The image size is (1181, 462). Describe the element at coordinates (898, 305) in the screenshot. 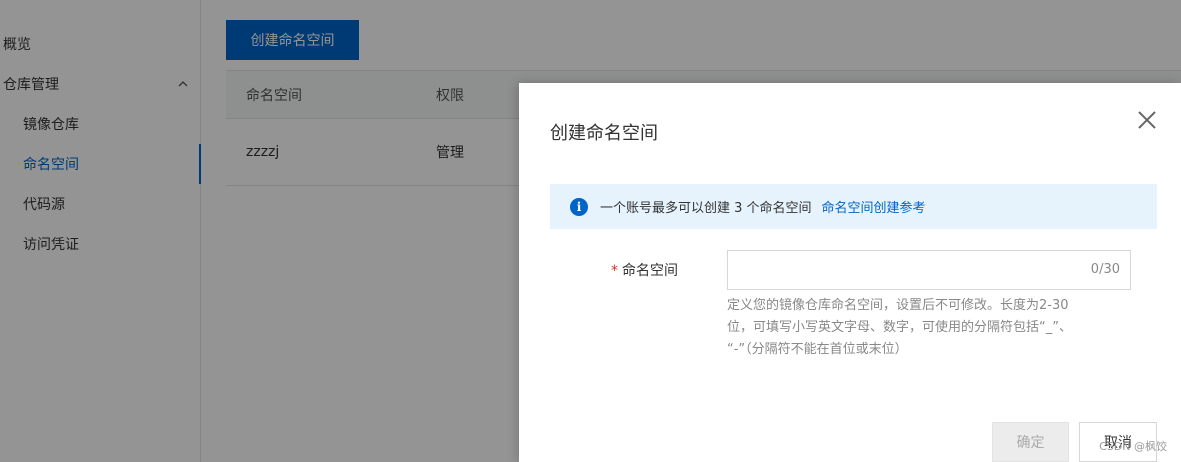

I see `help-line: 定义您的镜像仓库命名空间，设置后不可修改。长度为2-30` at that location.